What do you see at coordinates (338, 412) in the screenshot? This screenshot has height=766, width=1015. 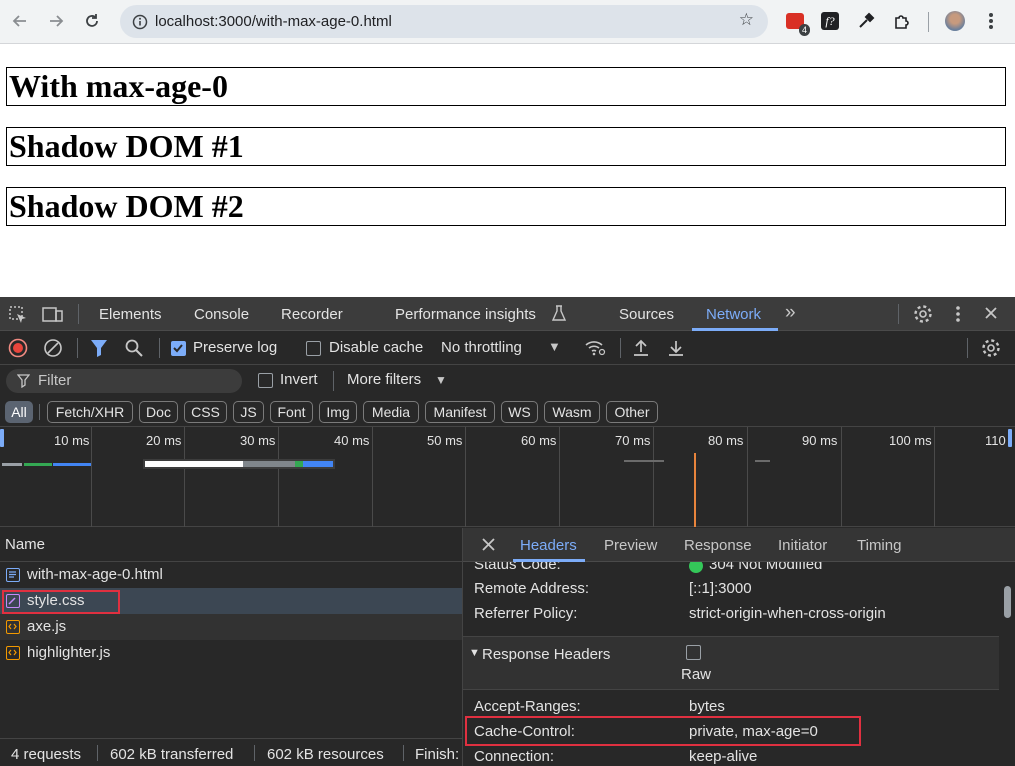 I see `type-filter-img: Img` at bounding box center [338, 412].